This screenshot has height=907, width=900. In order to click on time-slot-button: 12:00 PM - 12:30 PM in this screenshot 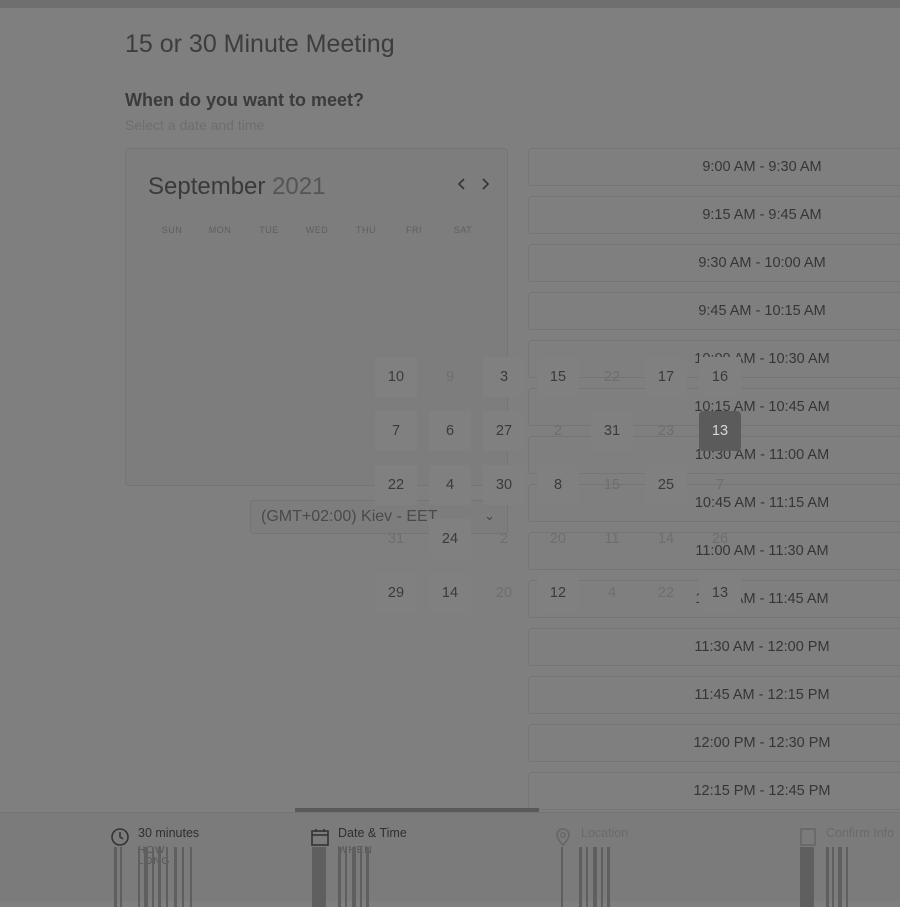, I will do `click(714, 743)`.